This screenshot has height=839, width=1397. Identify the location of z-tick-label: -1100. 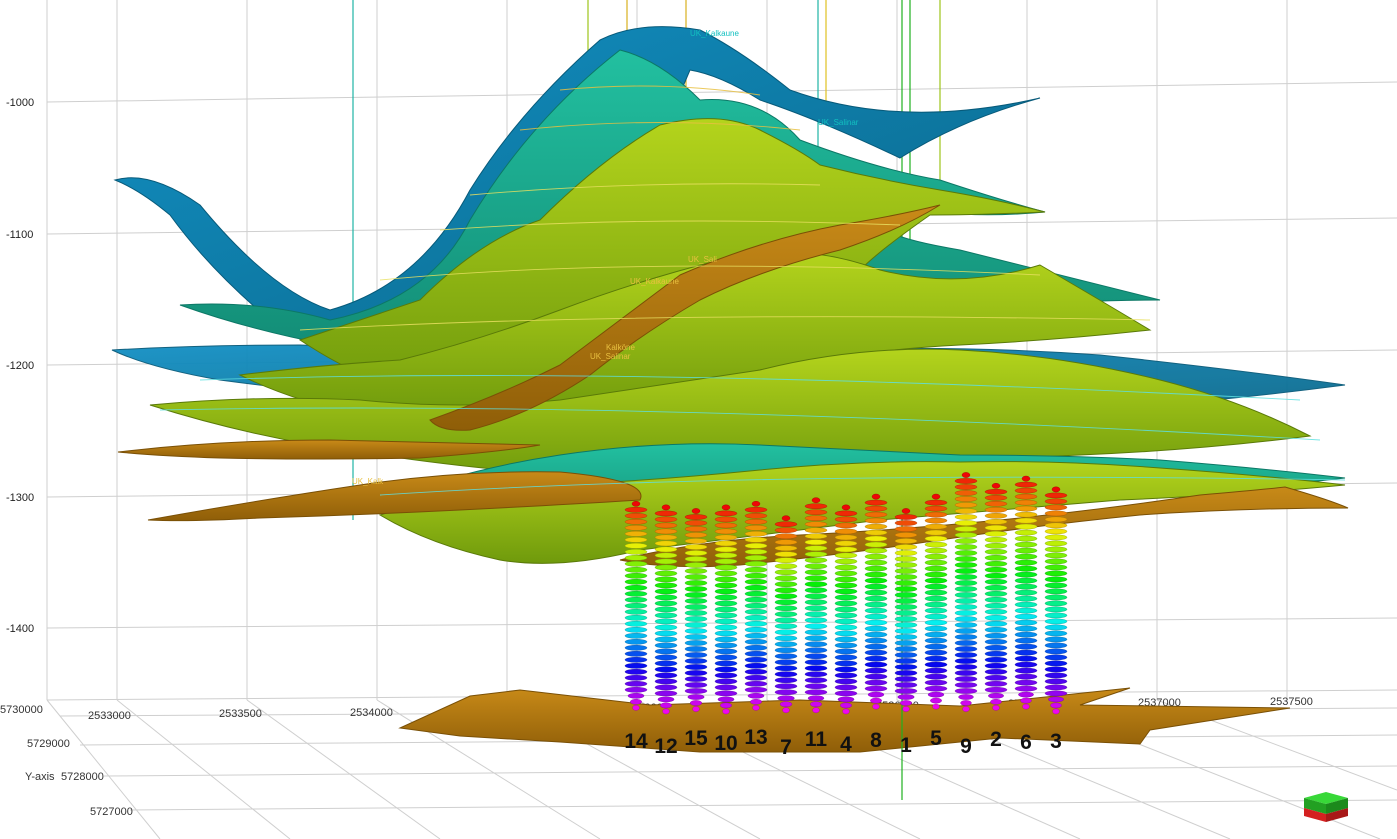
(19, 235).